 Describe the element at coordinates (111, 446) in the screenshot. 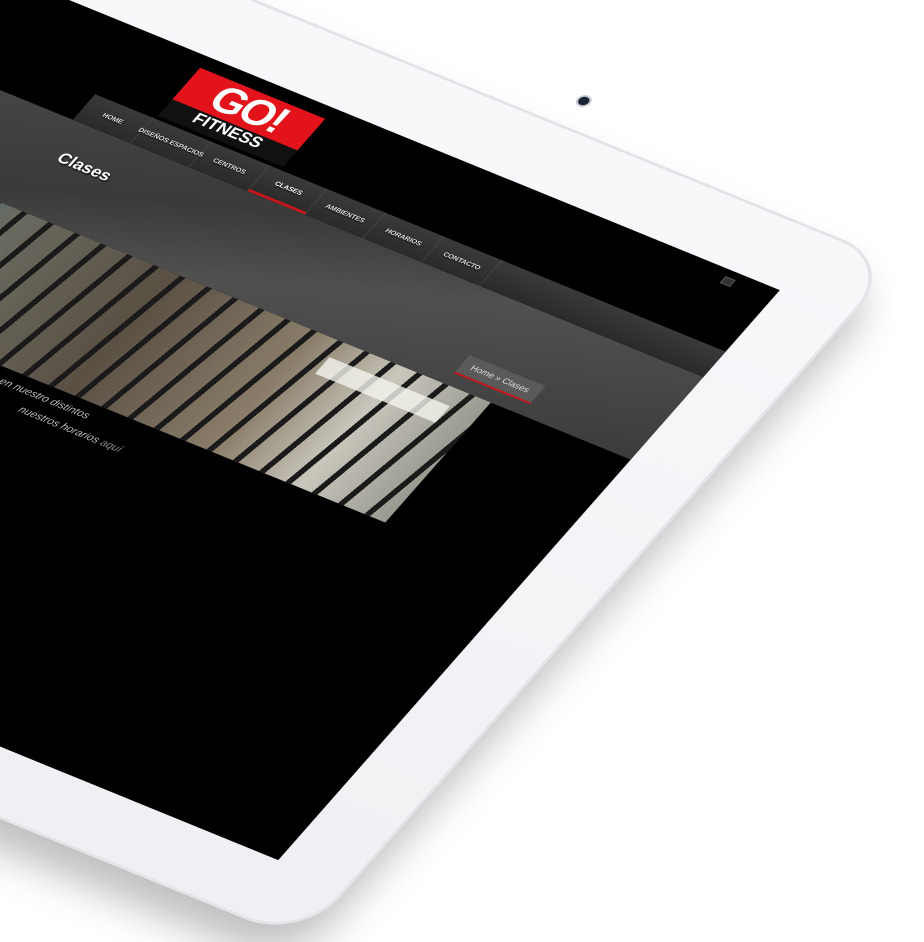

I see `horarios-link: aquí` at that location.